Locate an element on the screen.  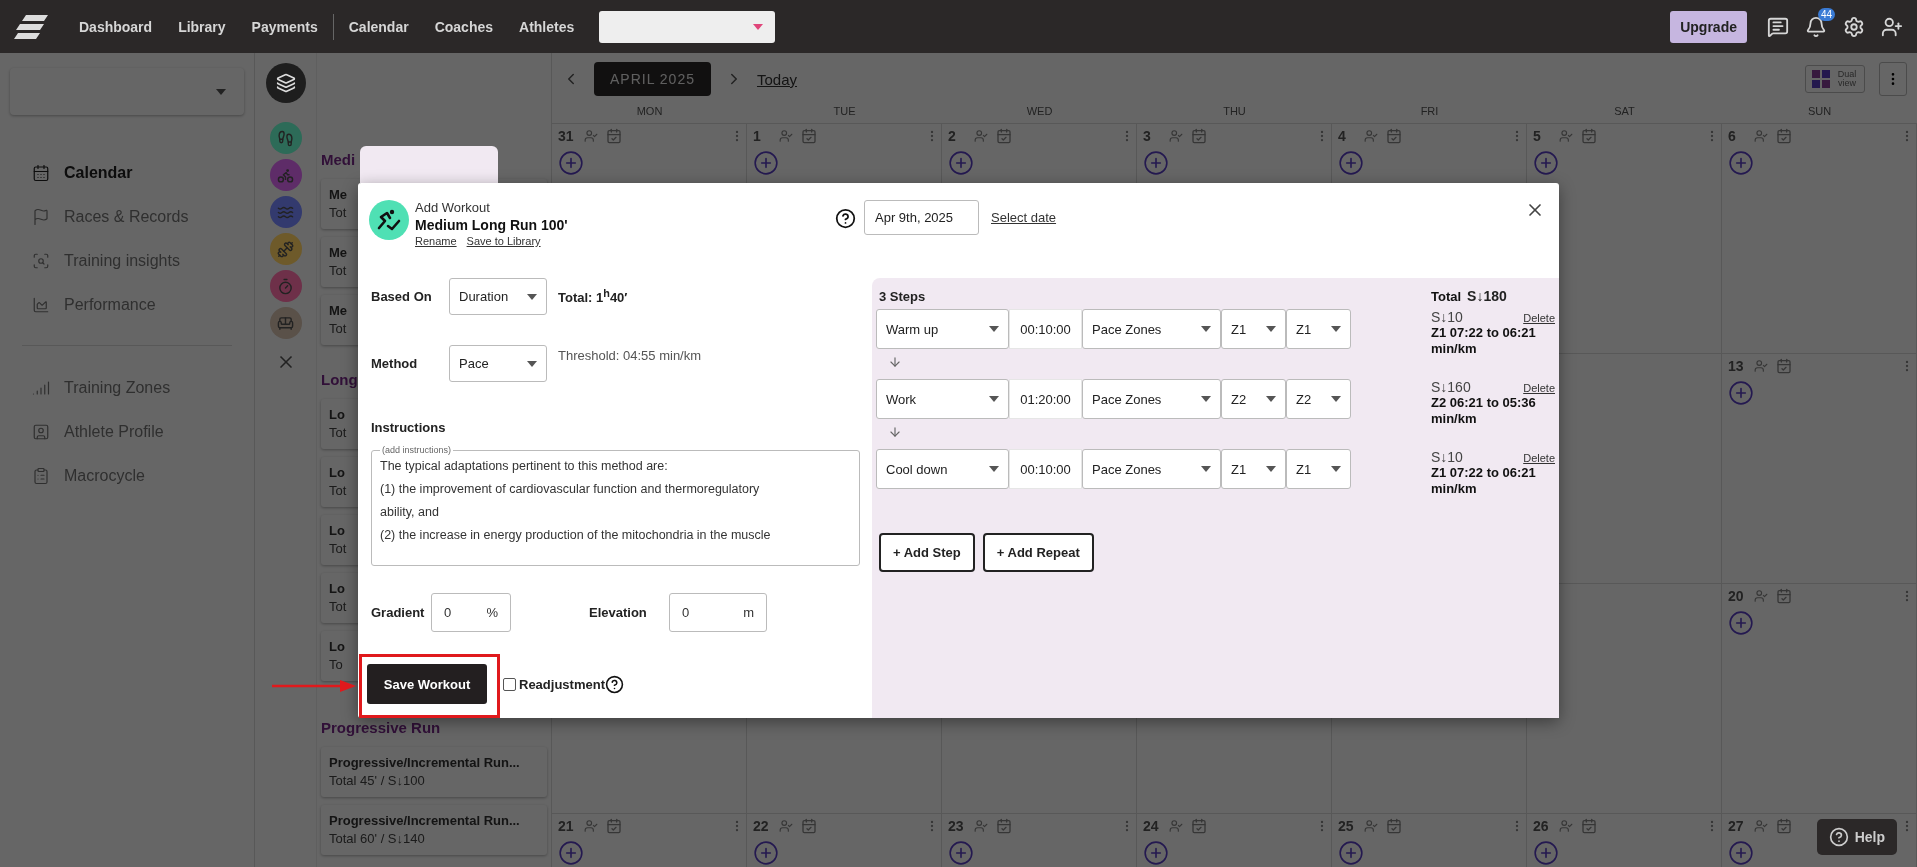
upgrade-button: Upgrade is located at coordinates (1708, 26).